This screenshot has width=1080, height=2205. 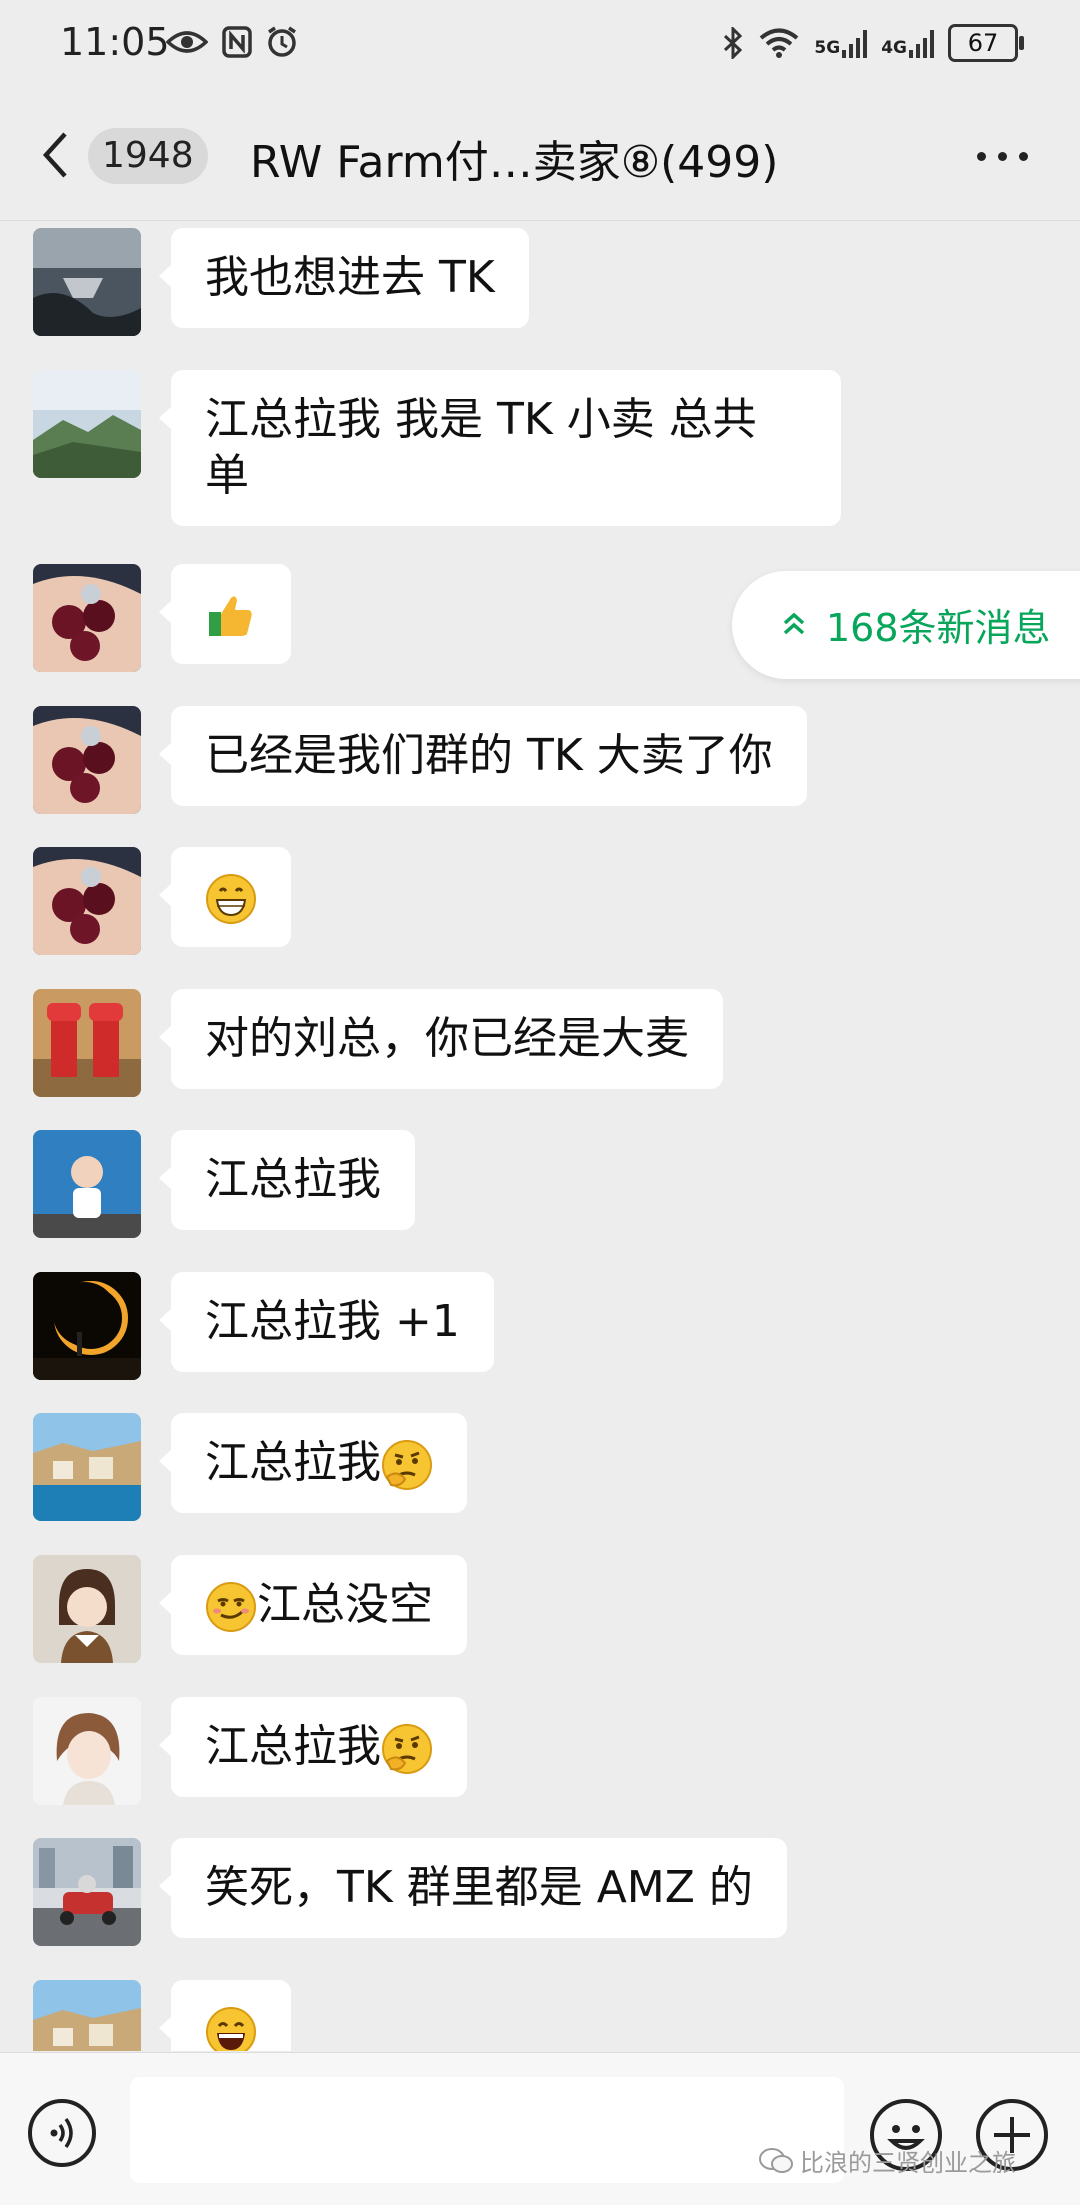 I want to click on message-row: 江总没空, so click(x=250, y=1609).